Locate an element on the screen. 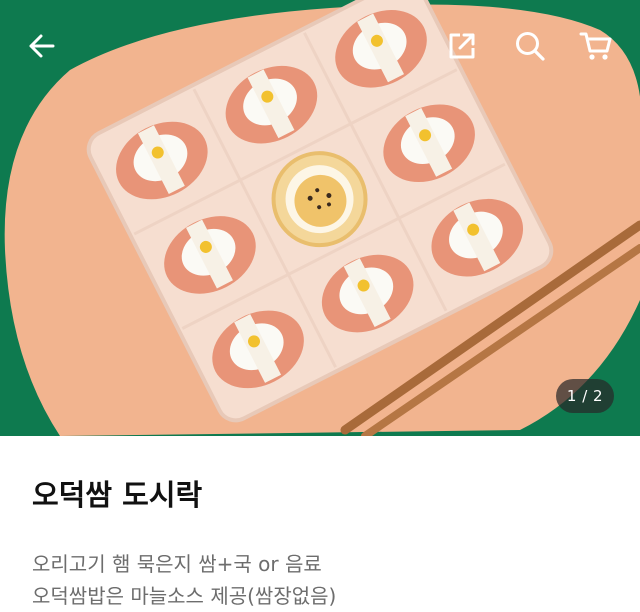 The image size is (640, 612). external-link-icon is located at coordinates (462, 46).